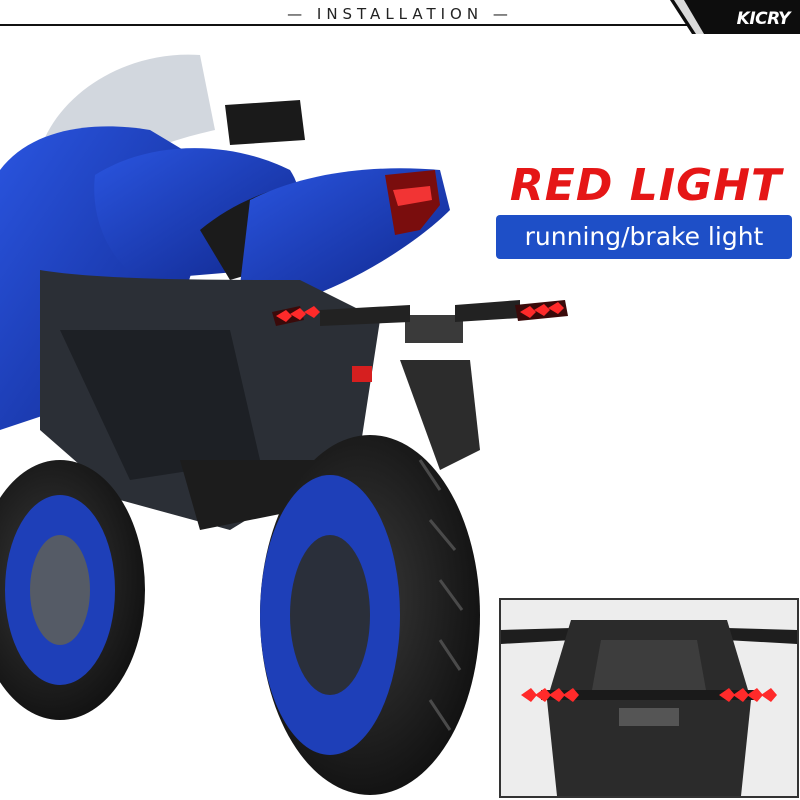 The width and height of the screenshot is (800, 800). I want to click on mirror, so click(265, 122).